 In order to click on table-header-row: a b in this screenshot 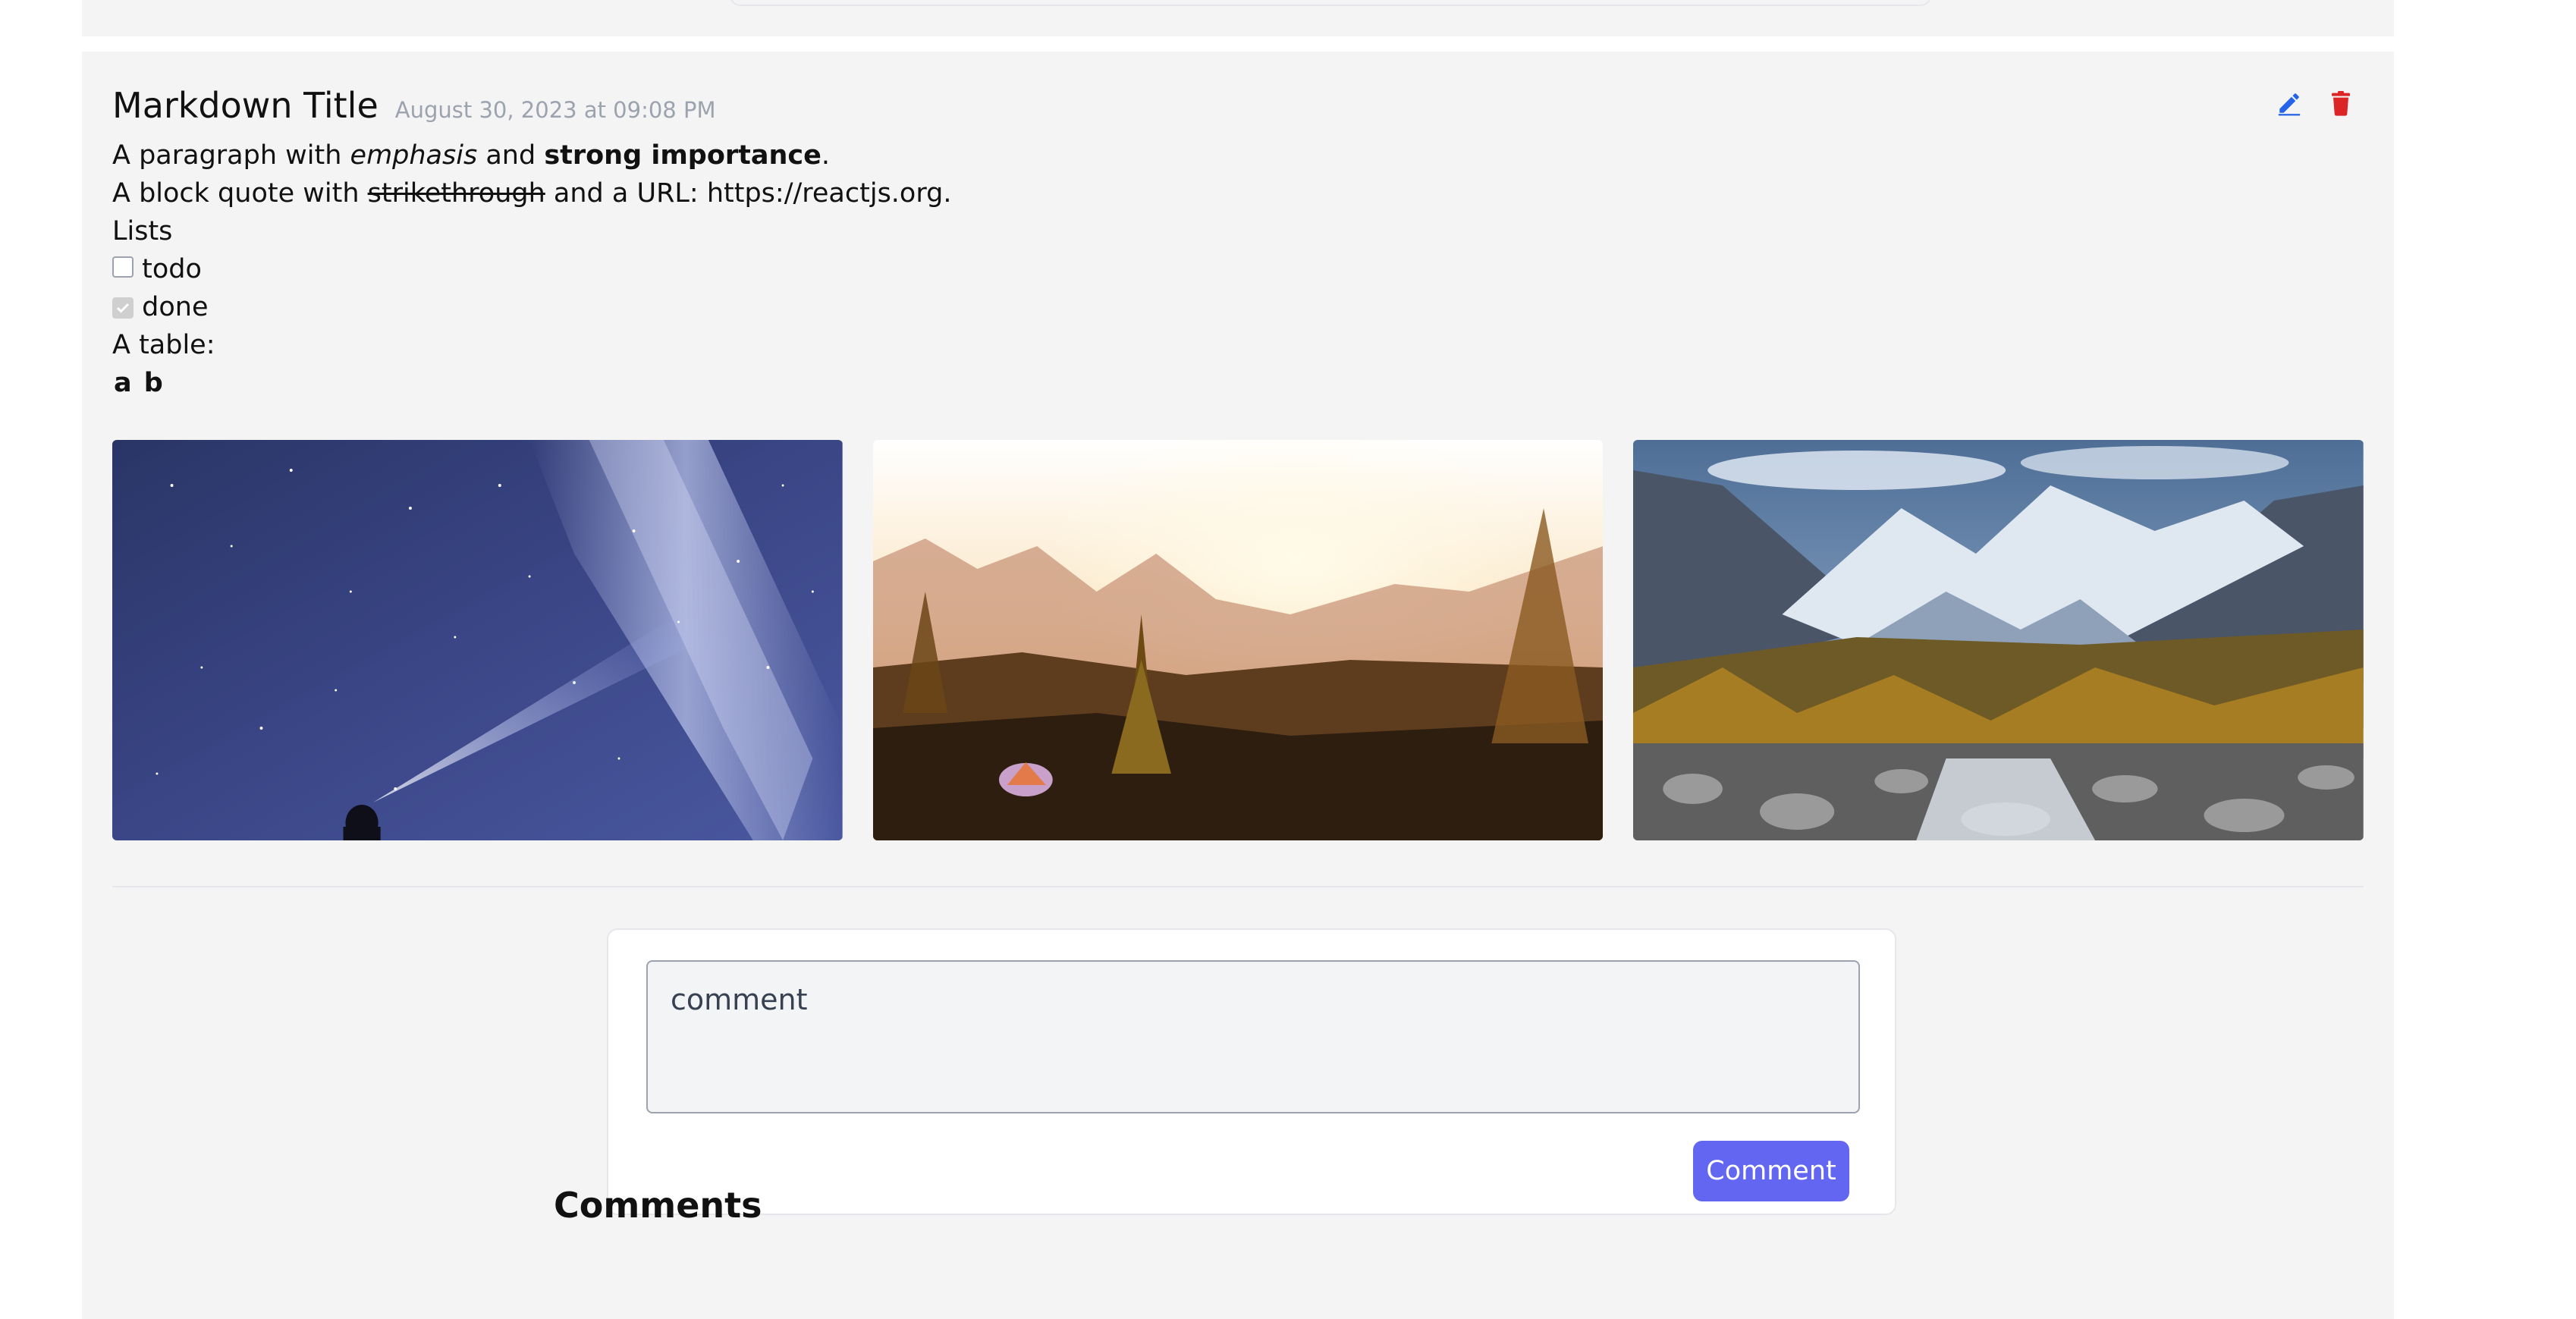, I will do `click(139, 383)`.